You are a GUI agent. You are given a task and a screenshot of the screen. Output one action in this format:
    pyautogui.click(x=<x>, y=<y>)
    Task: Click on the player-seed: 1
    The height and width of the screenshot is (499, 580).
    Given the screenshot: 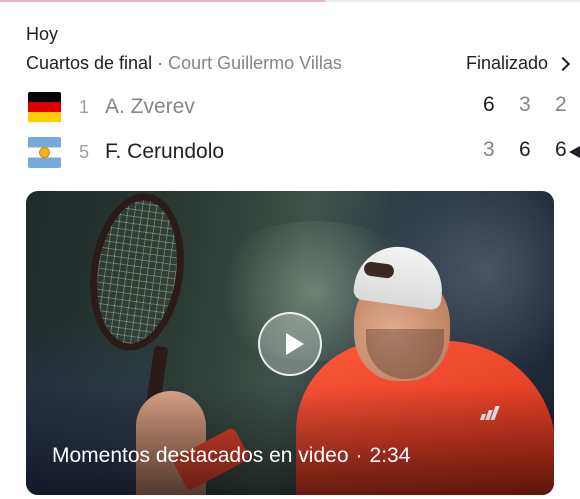 What is the action you would take?
    pyautogui.click(x=84, y=106)
    